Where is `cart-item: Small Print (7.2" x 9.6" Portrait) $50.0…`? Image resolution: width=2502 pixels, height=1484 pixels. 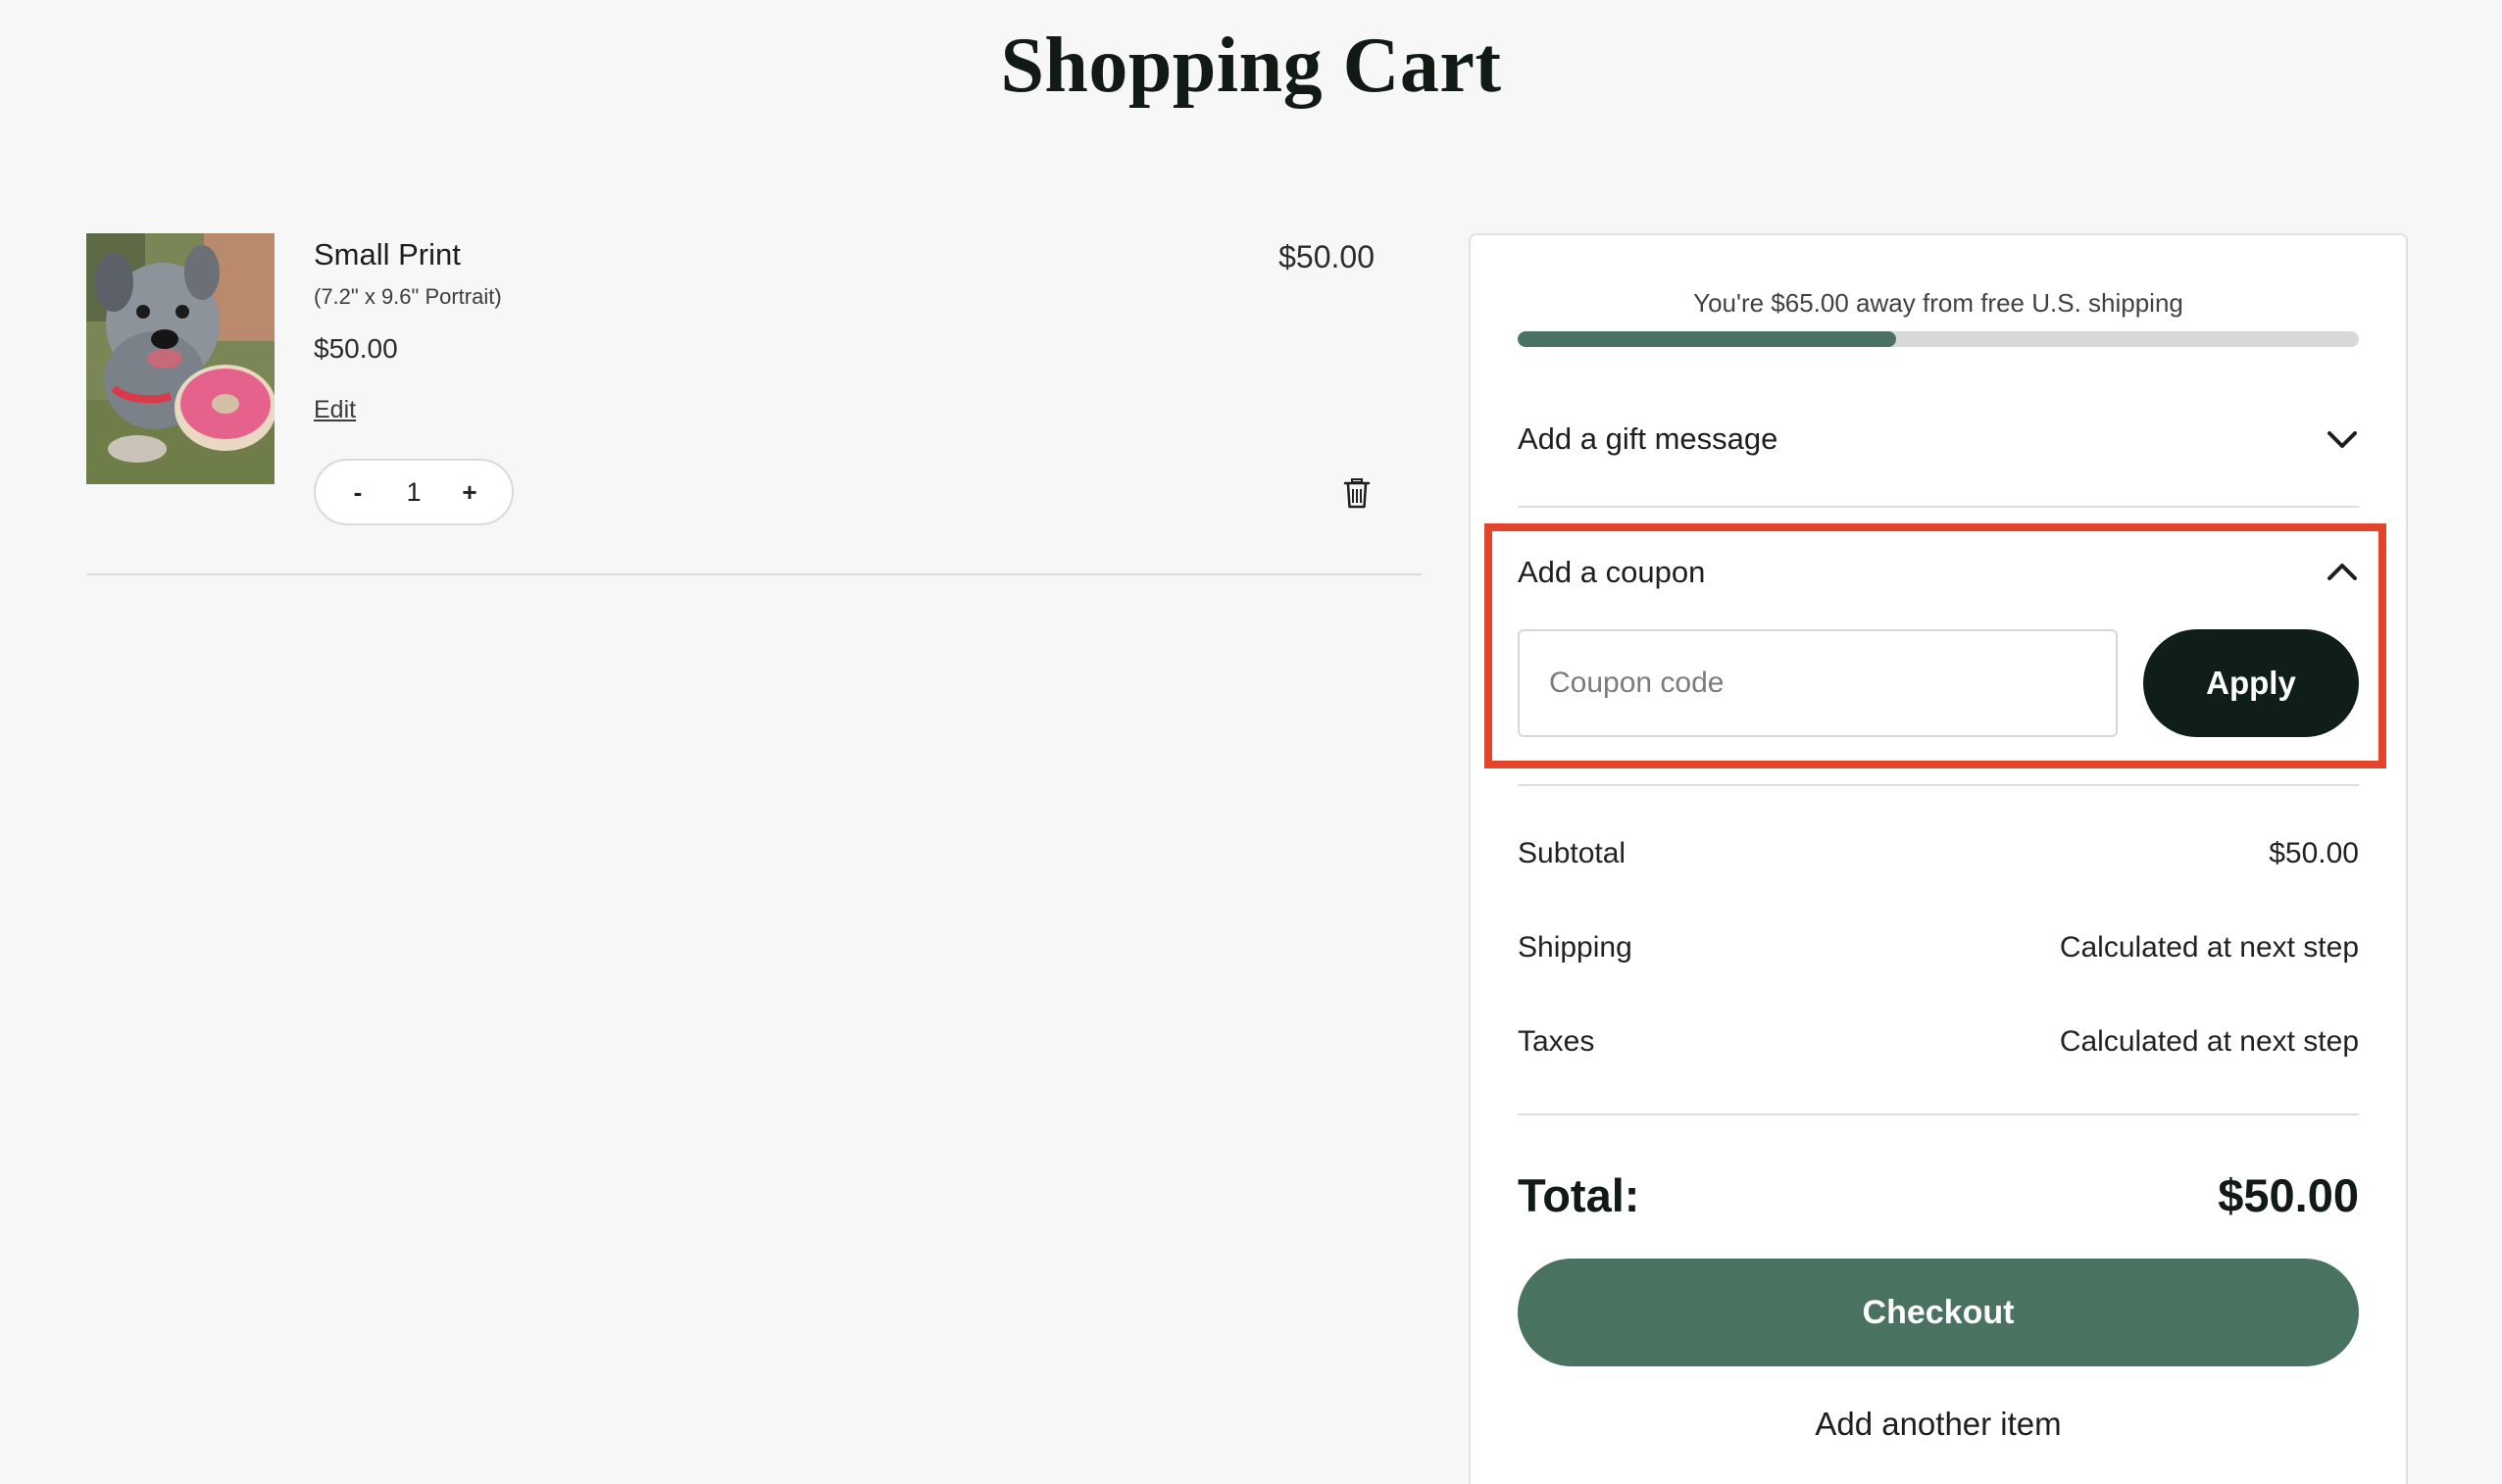
cart-item: Small Print (7.2" x 9.6" Portrait) $50.0… is located at coordinates (754, 404).